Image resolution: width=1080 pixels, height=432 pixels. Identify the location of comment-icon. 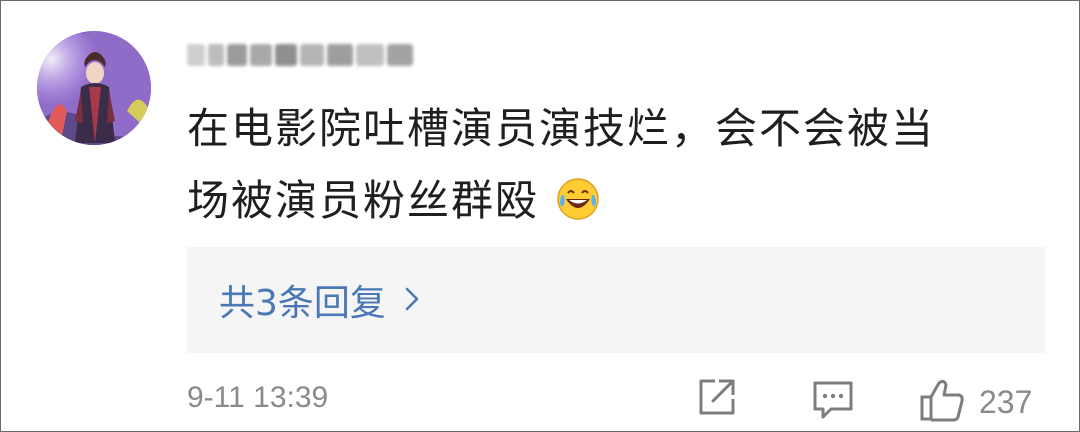
(833, 401).